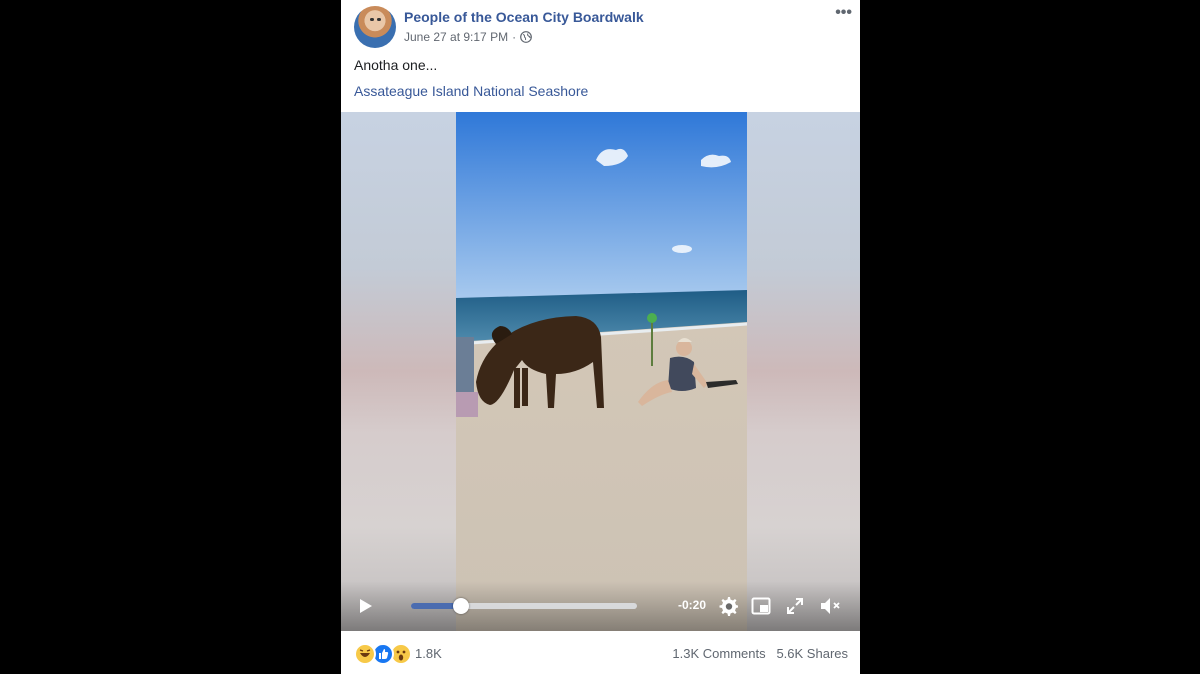 Image resolution: width=1200 pixels, height=674 pixels. Describe the element at coordinates (460, 606) in the screenshot. I see `progress-knob` at that location.